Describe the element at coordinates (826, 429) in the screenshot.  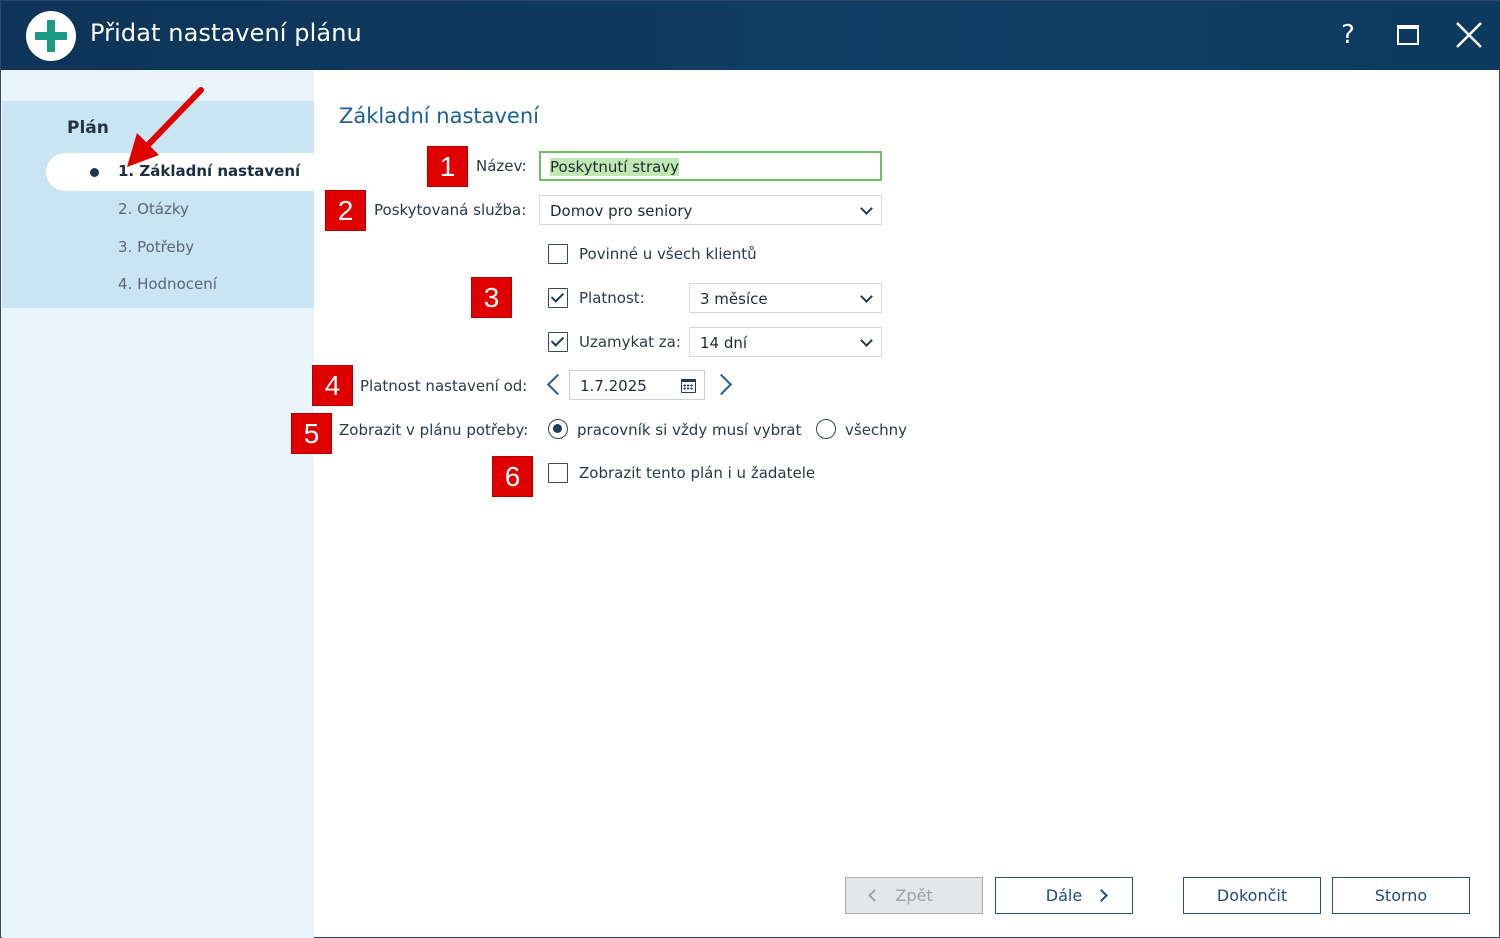
I see `radio-all` at that location.